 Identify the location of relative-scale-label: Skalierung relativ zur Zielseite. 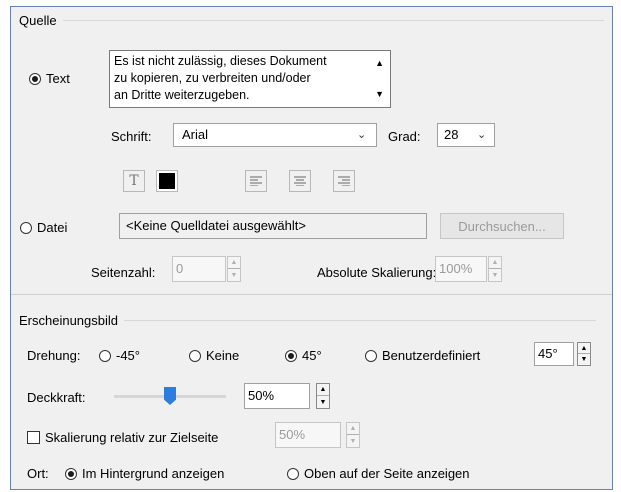
(132, 437).